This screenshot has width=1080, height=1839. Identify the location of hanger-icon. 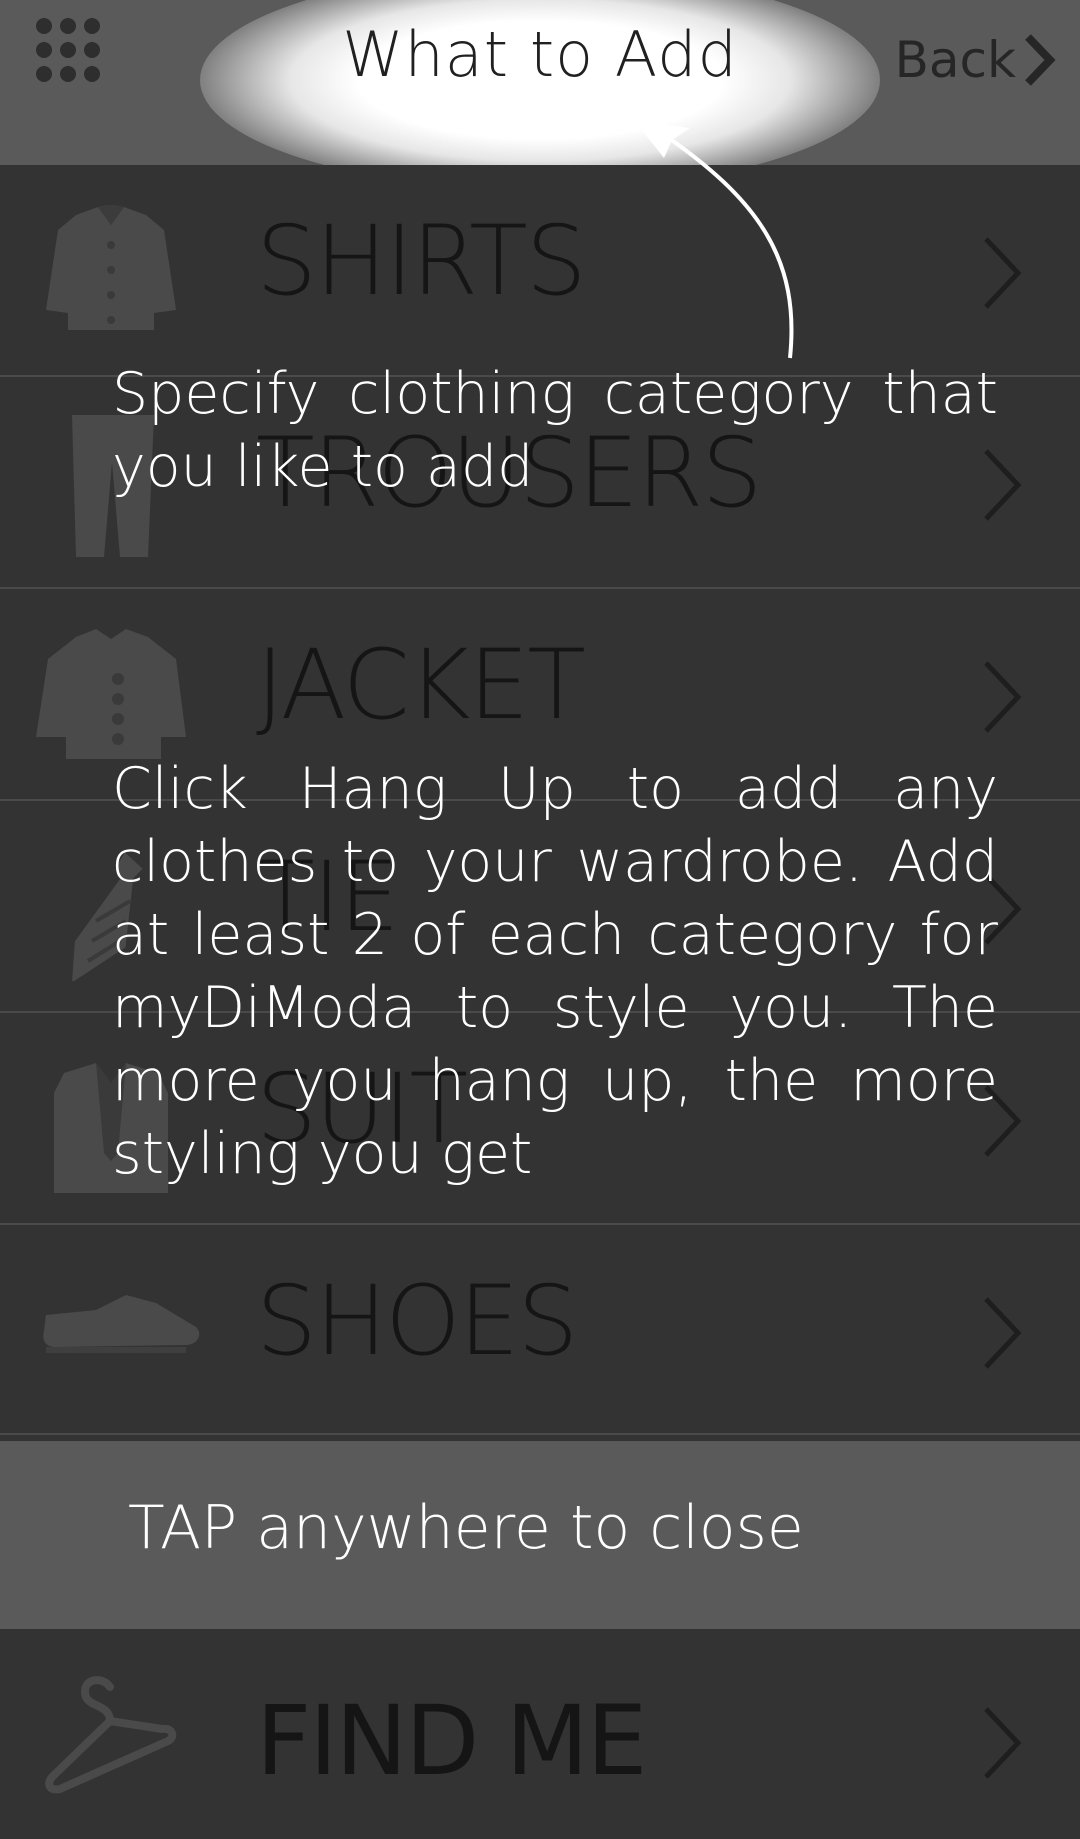
(111, 1735).